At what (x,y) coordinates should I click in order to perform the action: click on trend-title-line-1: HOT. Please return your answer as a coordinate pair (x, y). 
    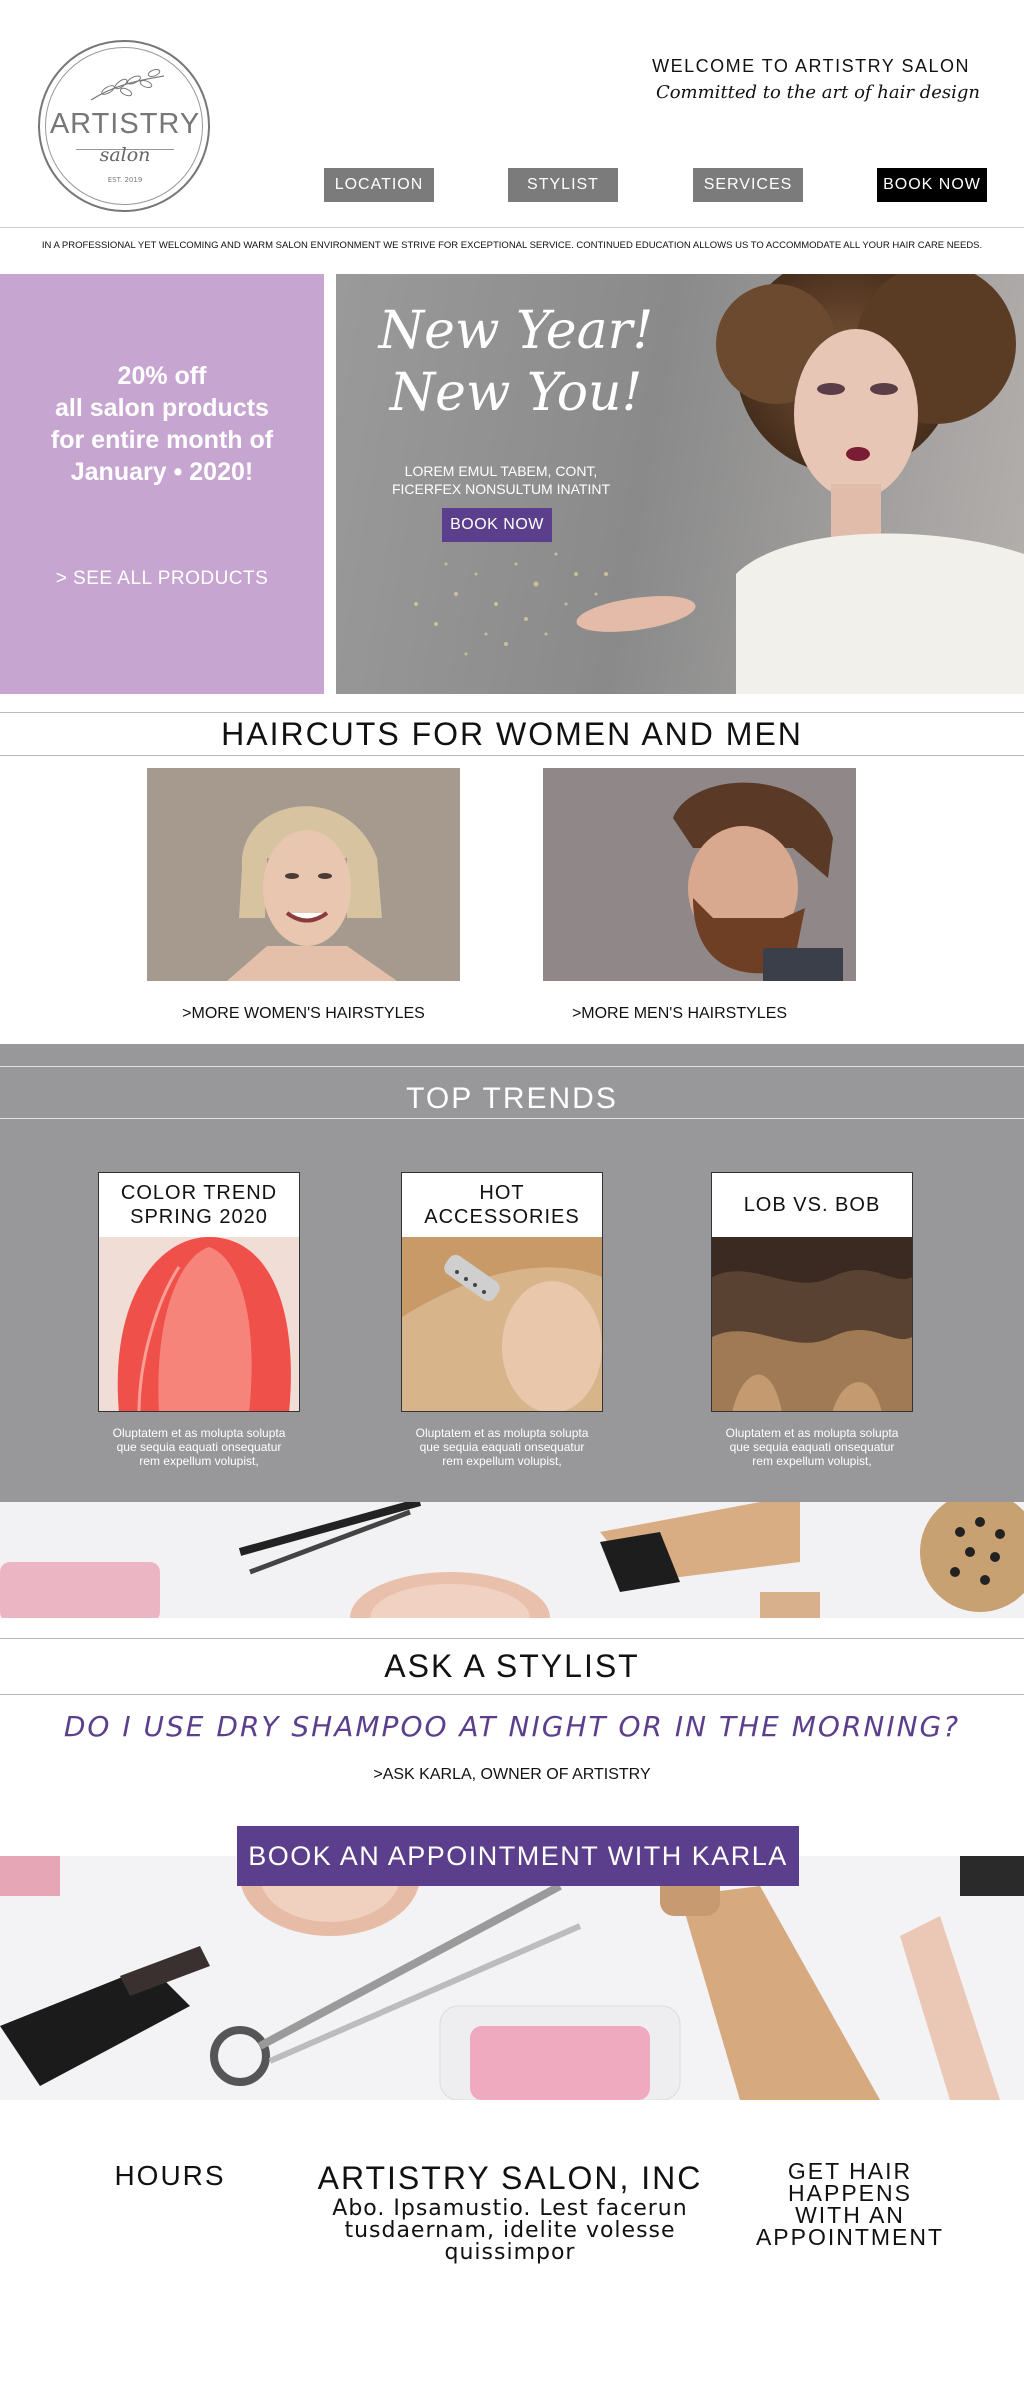
    Looking at the image, I should click on (502, 1193).